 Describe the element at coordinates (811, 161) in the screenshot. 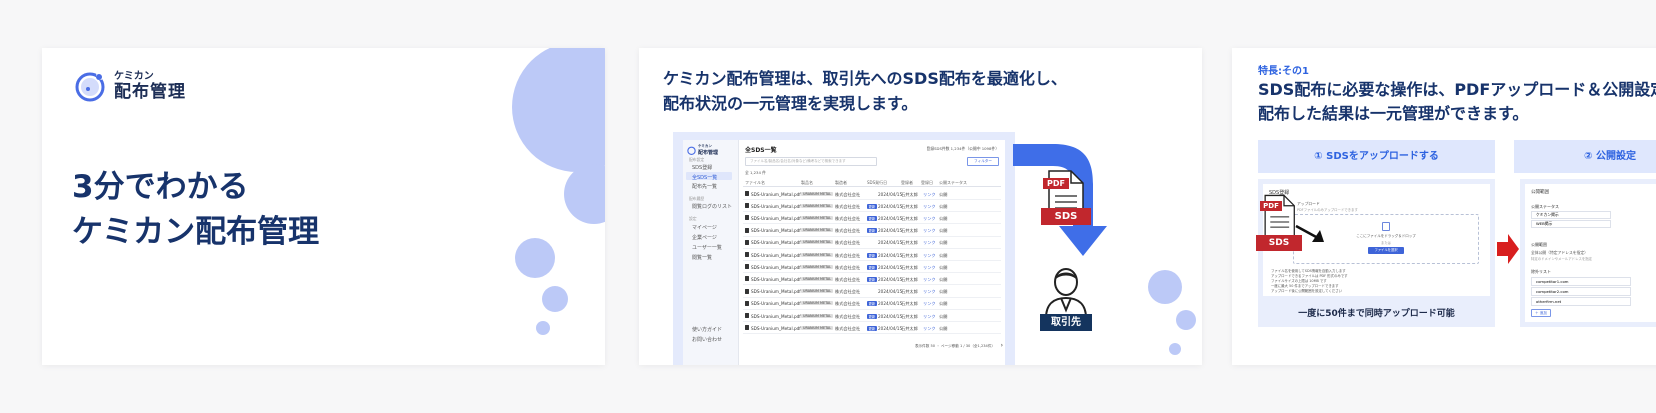

I see `search-input: ファイル名/製品名/会社名/対象など/備考などで検索できます` at that location.